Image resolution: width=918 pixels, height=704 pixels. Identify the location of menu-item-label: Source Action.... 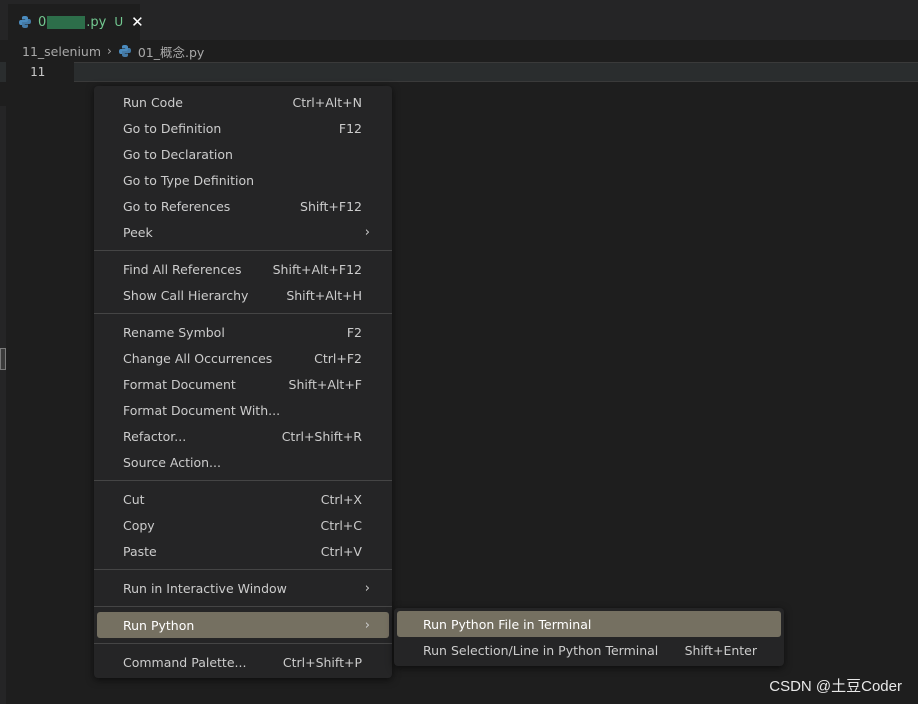
(172, 462).